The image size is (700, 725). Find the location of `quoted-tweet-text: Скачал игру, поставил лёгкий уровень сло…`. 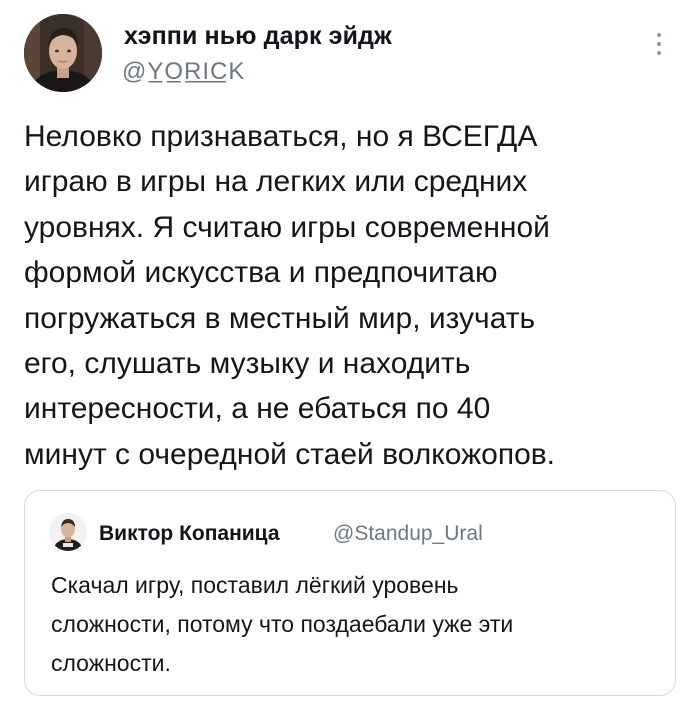

quoted-tweet-text: Скачал игру, поставил лёгкий уровень сло… is located at coordinates (282, 624).